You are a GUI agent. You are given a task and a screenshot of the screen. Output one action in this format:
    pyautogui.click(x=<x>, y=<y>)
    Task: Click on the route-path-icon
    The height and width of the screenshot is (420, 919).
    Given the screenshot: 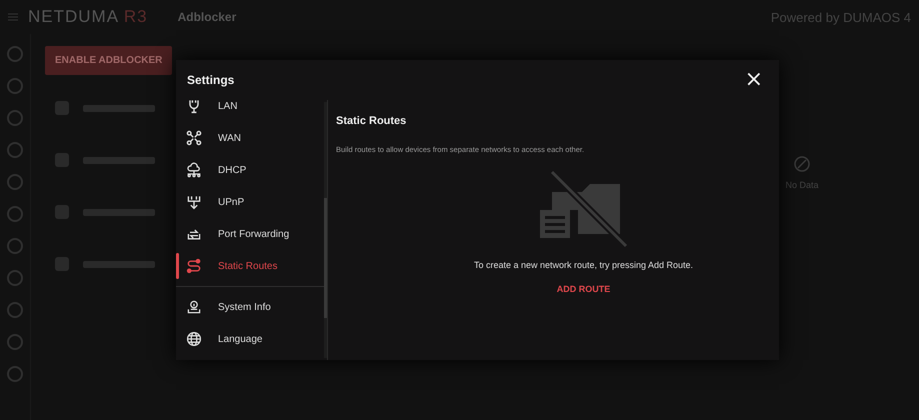 What is the action you would take?
    pyautogui.click(x=194, y=266)
    